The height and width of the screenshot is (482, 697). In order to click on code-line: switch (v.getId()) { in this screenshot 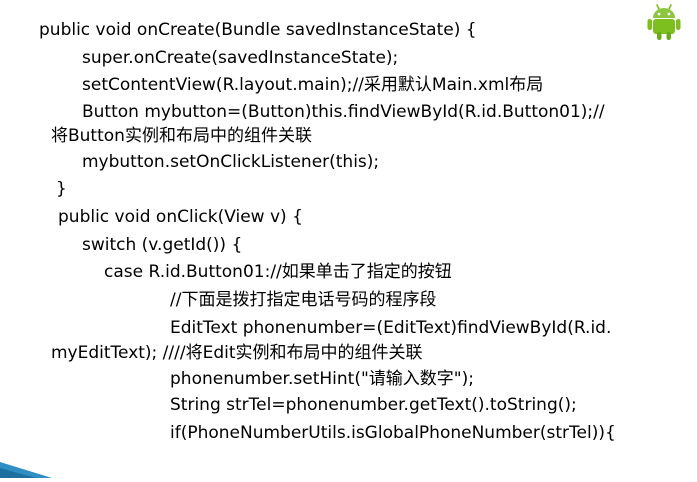, I will do `click(162, 245)`.